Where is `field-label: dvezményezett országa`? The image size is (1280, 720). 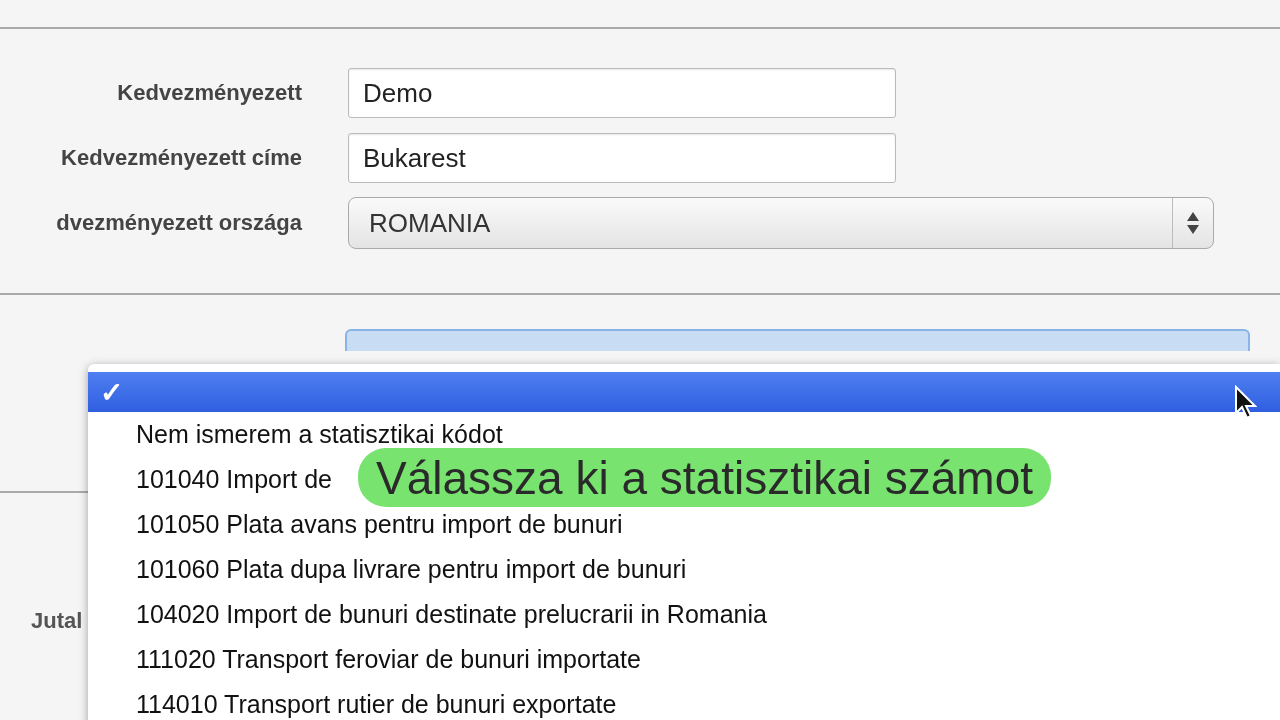
field-label: dvezményezett országa is located at coordinates (178, 223).